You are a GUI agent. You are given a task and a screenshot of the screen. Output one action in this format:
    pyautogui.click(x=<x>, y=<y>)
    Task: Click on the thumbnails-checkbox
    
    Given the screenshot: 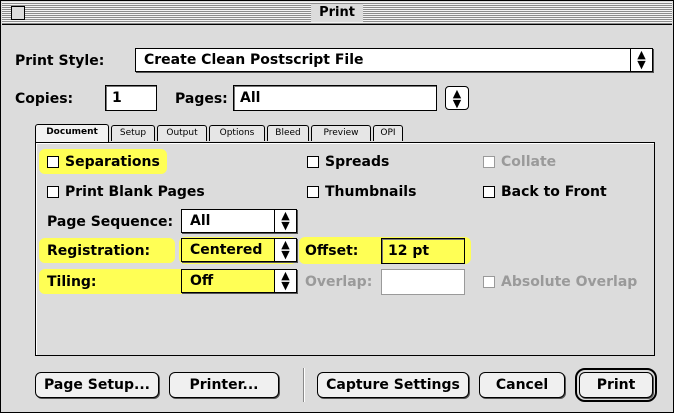 What is the action you would take?
    pyautogui.click(x=313, y=192)
    